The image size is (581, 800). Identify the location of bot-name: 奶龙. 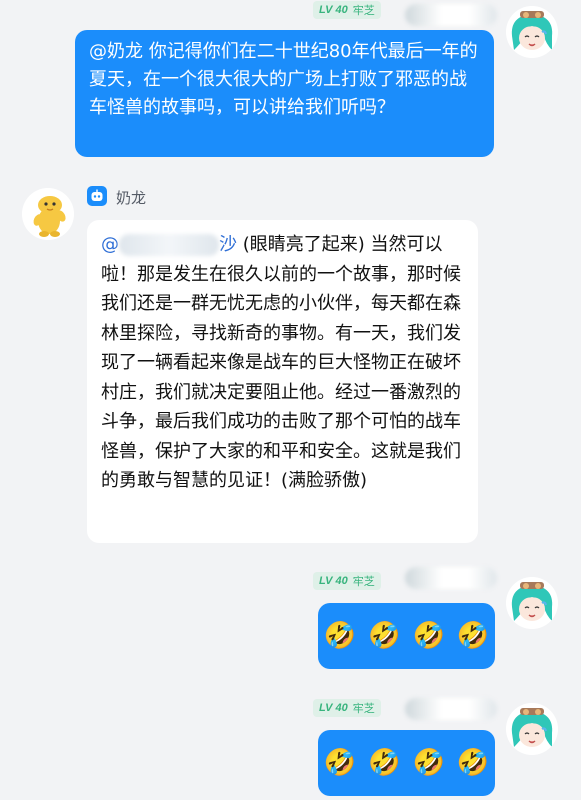
(131, 197).